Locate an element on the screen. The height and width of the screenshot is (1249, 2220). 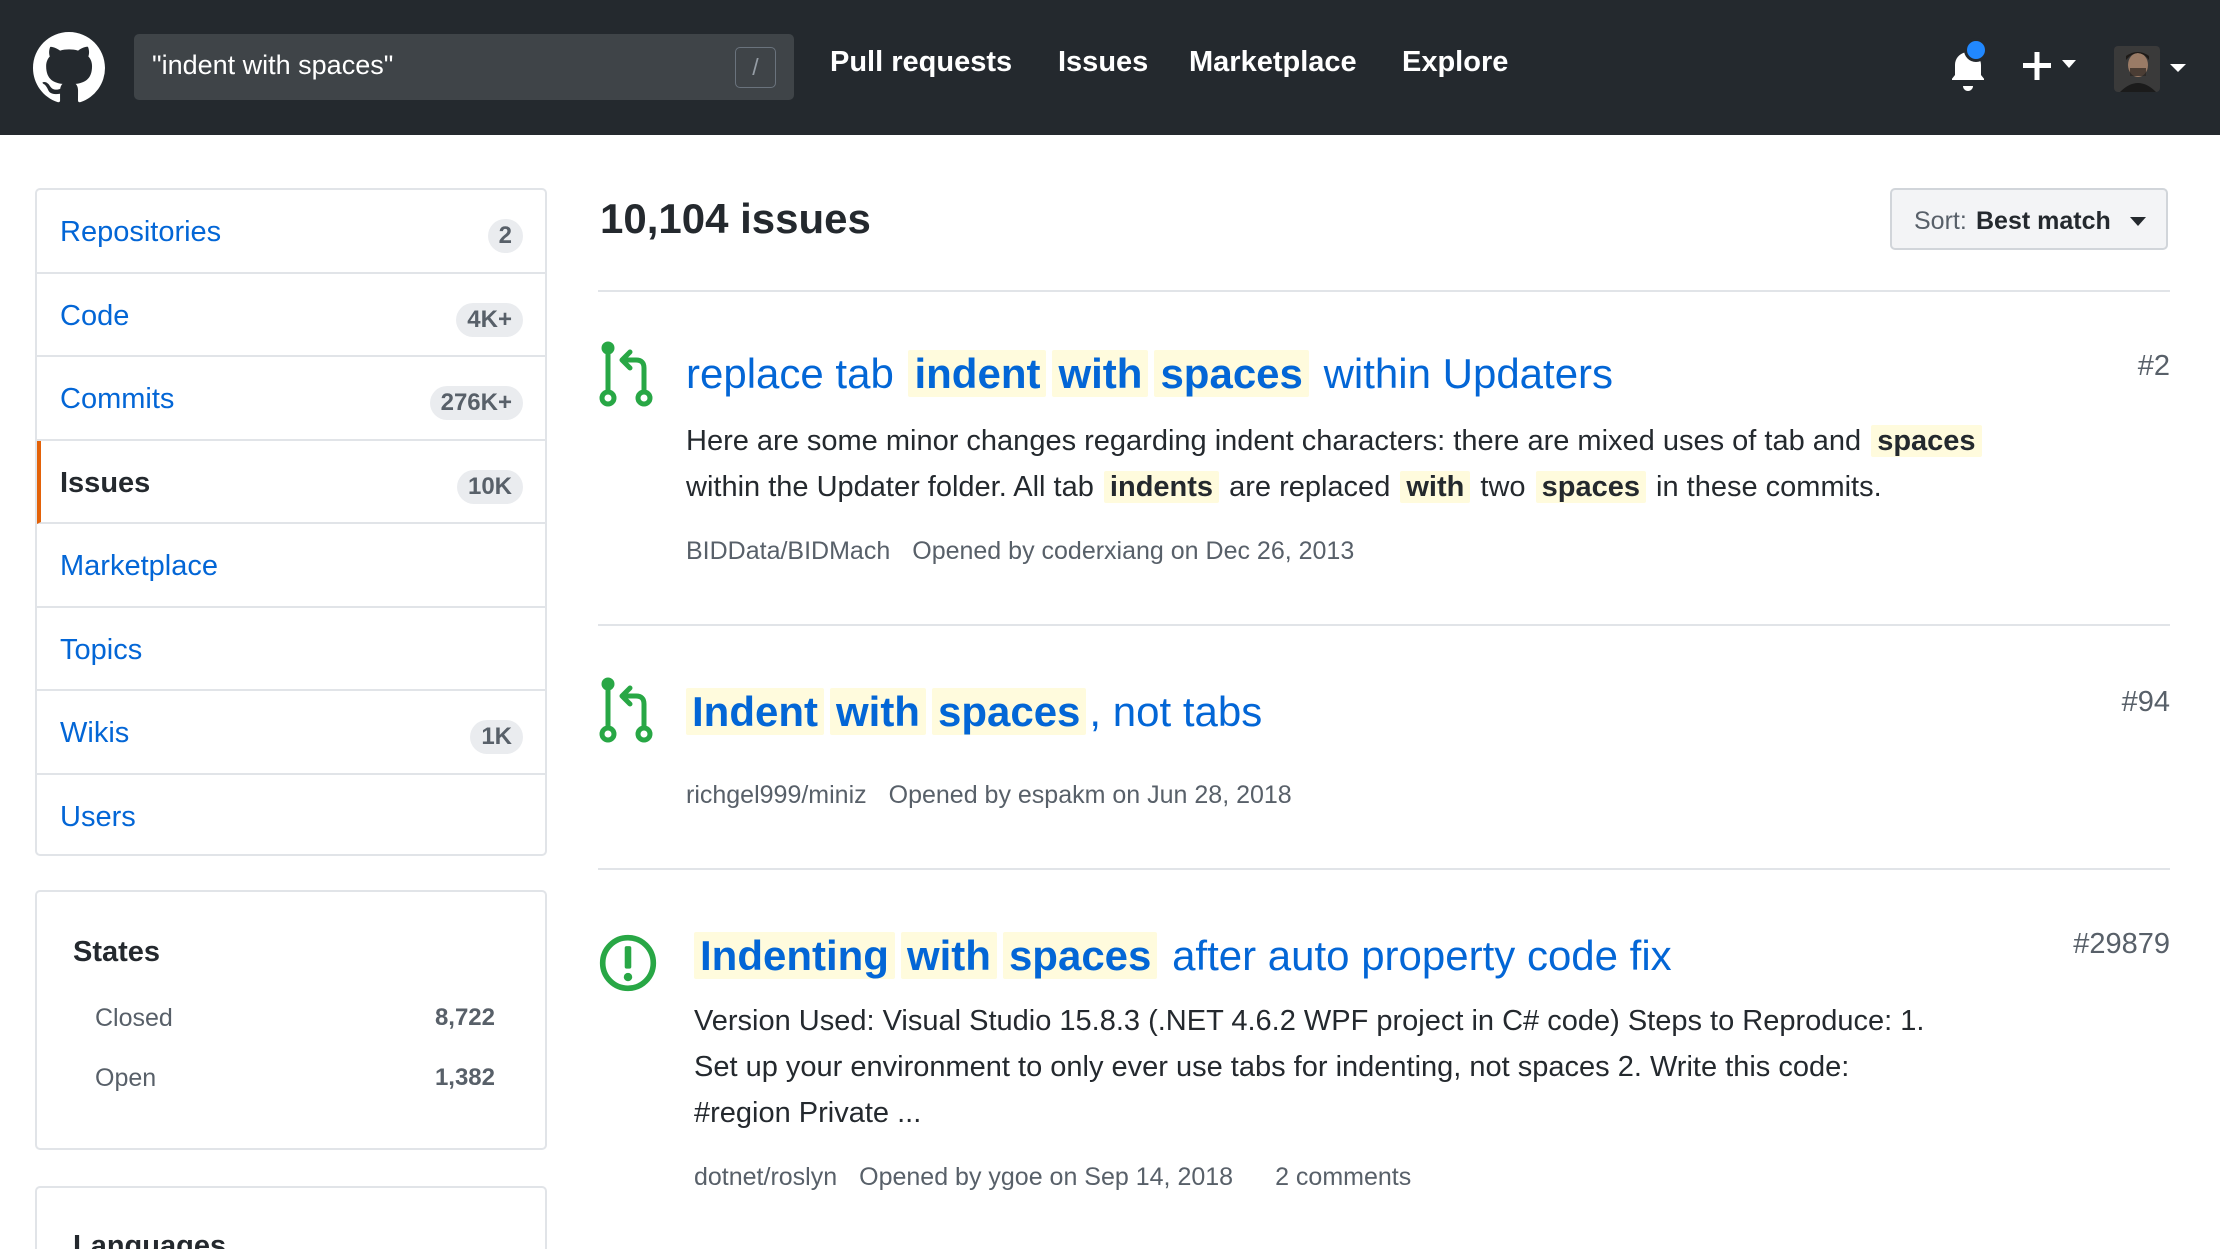
snippet-text: are replaced is located at coordinates (1310, 487).